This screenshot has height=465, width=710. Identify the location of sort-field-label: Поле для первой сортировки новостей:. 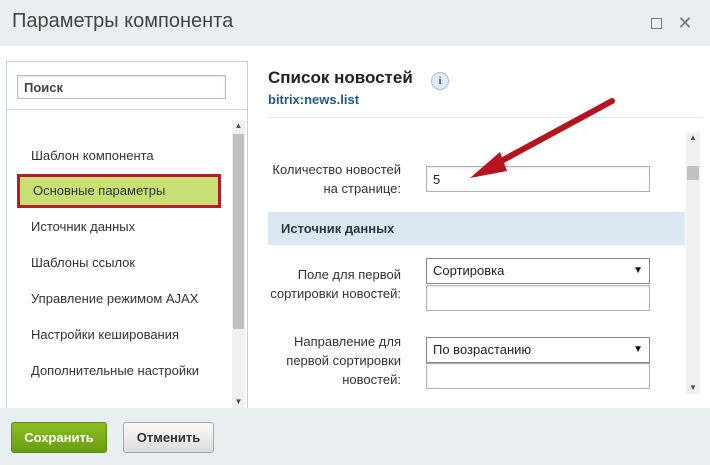
(335, 284).